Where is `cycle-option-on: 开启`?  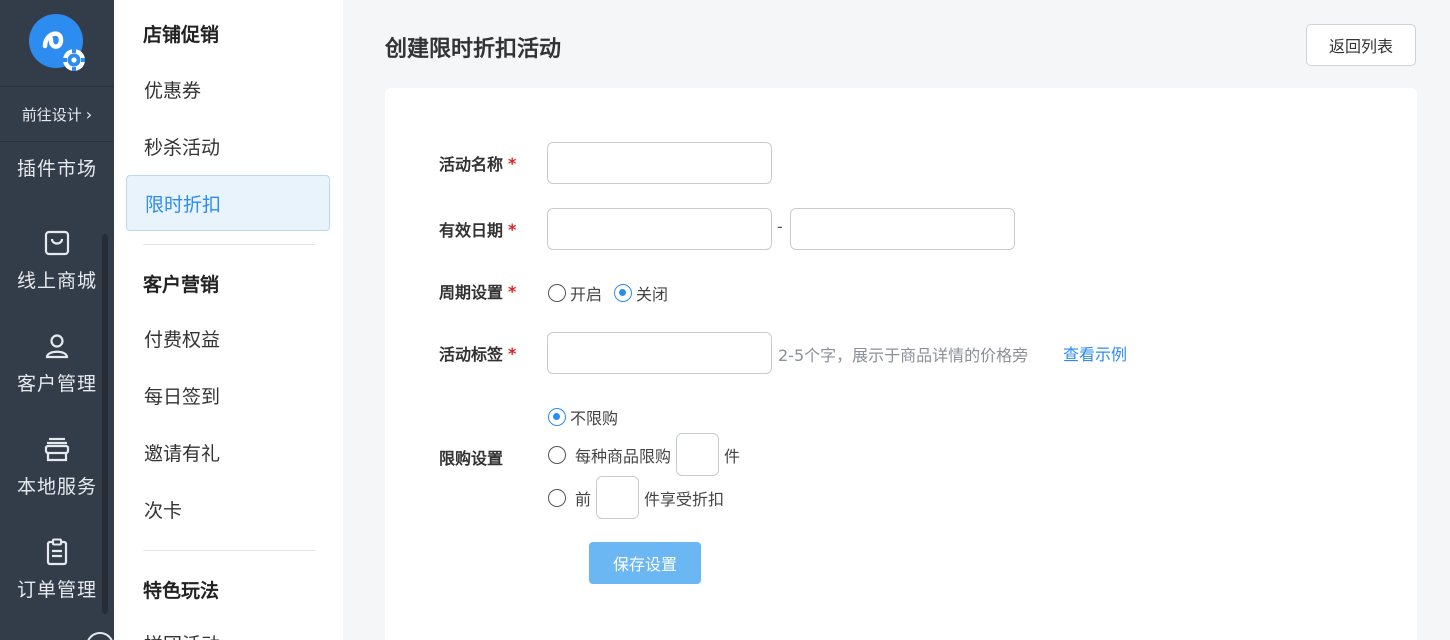 cycle-option-on: 开启 is located at coordinates (575, 293).